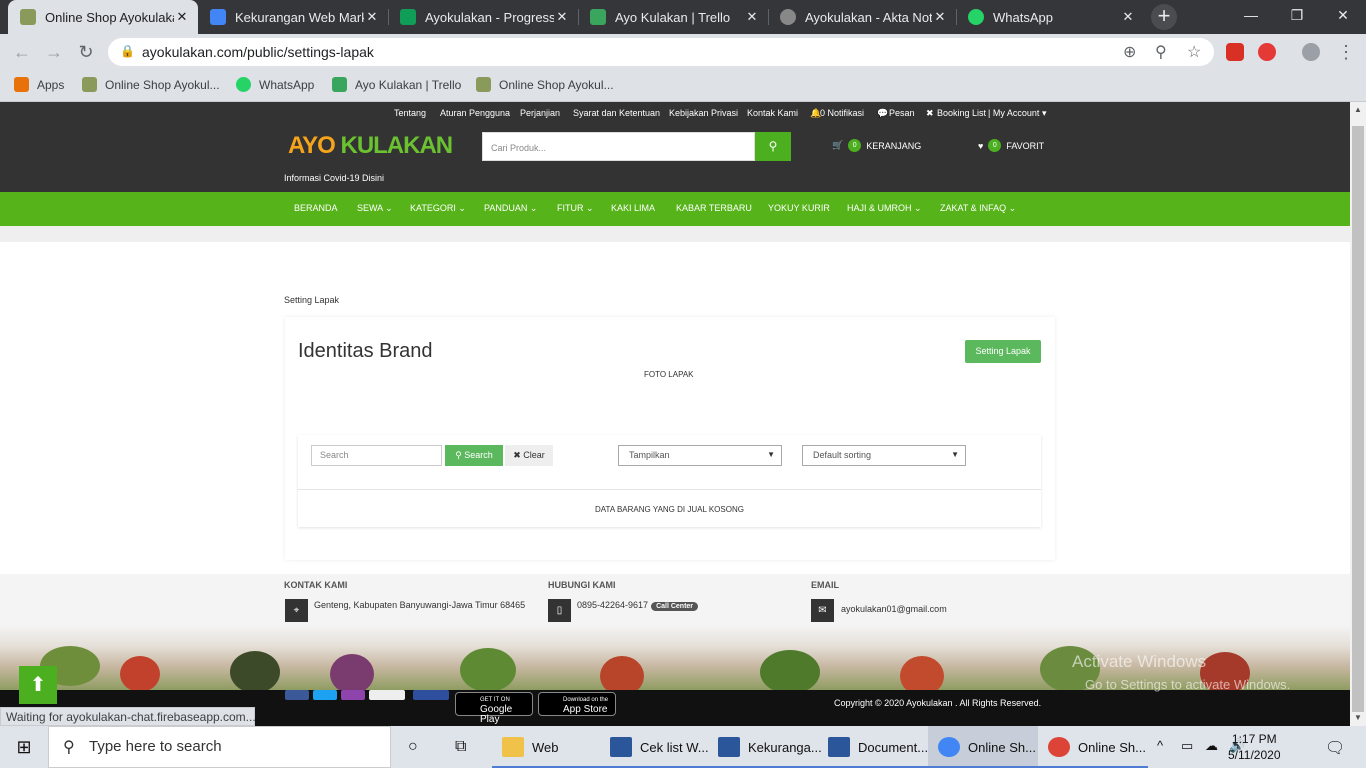 This screenshot has width=1366, height=768. I want to click on network-icon: ▭, so click(1187, 746).